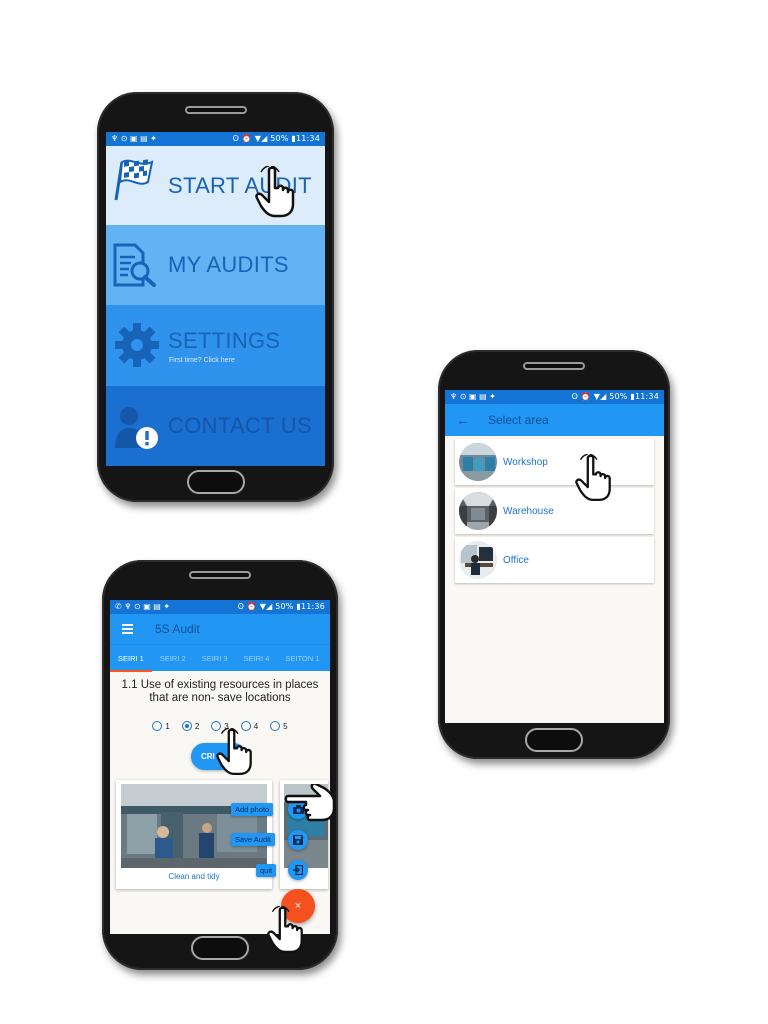 The image size is (768, 1024). I want to click on save-icon, so click(298, 840).